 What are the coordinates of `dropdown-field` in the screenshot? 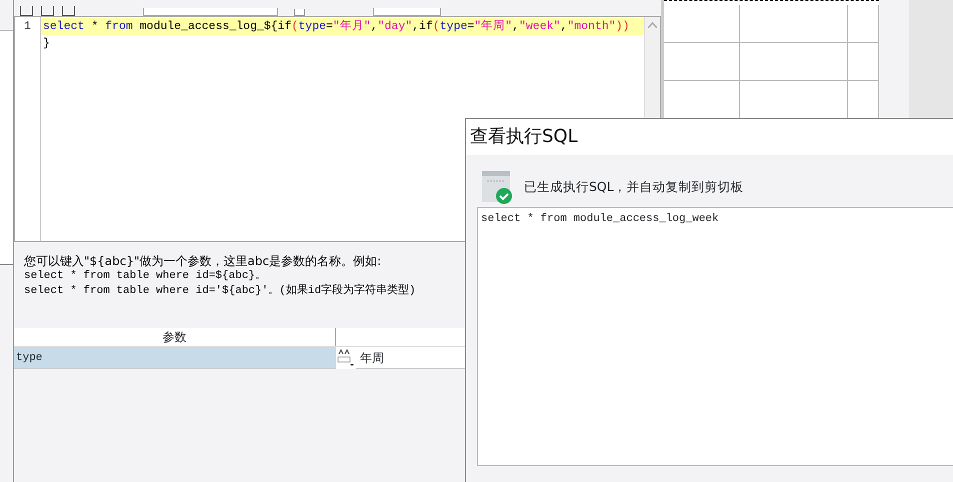 It's located at (210, 12).